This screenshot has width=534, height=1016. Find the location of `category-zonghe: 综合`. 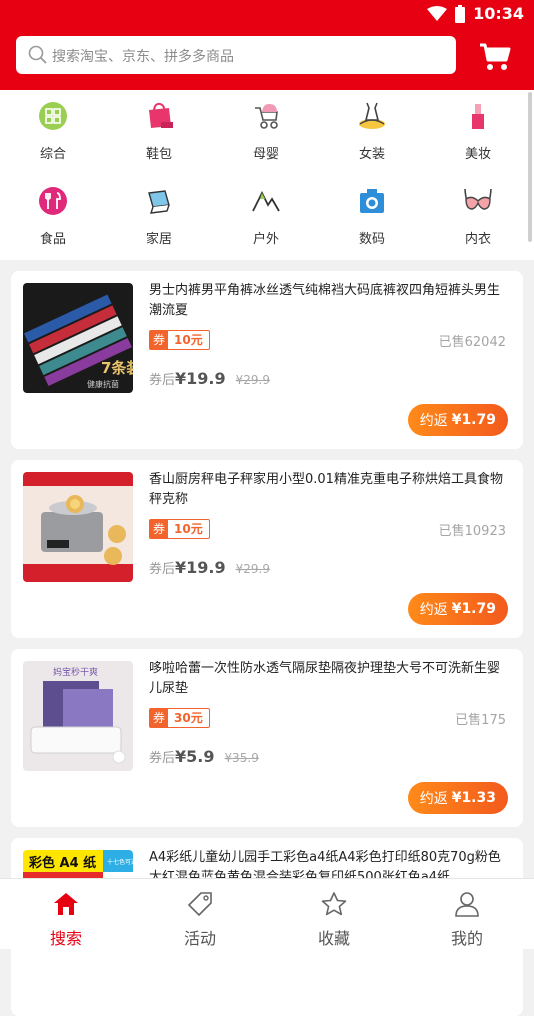

category-zonghe: 综合 is located at coordinates (53, 131).